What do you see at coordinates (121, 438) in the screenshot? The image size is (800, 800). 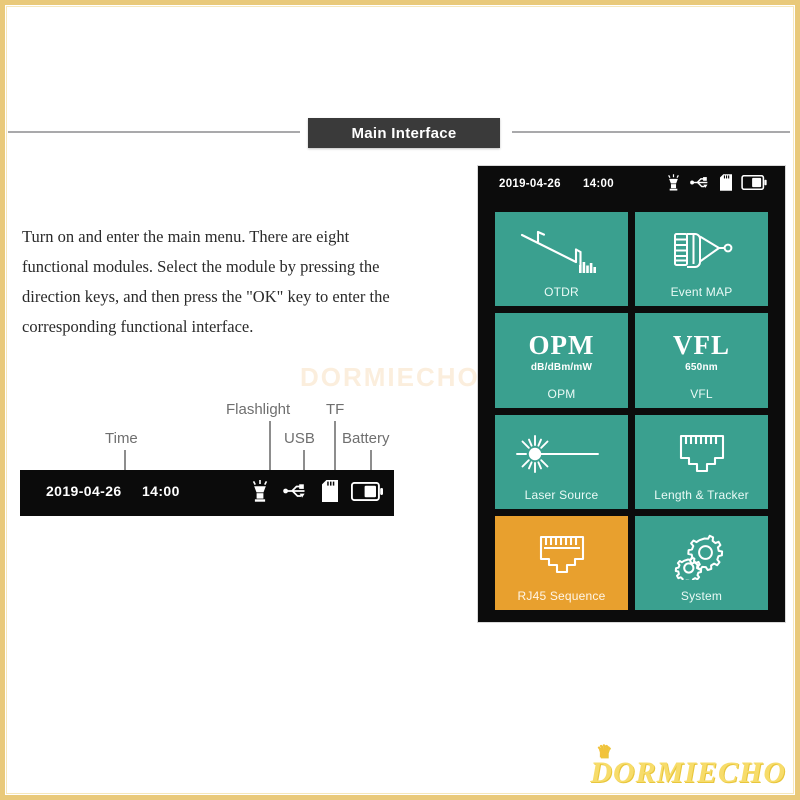 I see `annotation-label-time: Time` at bounding box center [121, 438].